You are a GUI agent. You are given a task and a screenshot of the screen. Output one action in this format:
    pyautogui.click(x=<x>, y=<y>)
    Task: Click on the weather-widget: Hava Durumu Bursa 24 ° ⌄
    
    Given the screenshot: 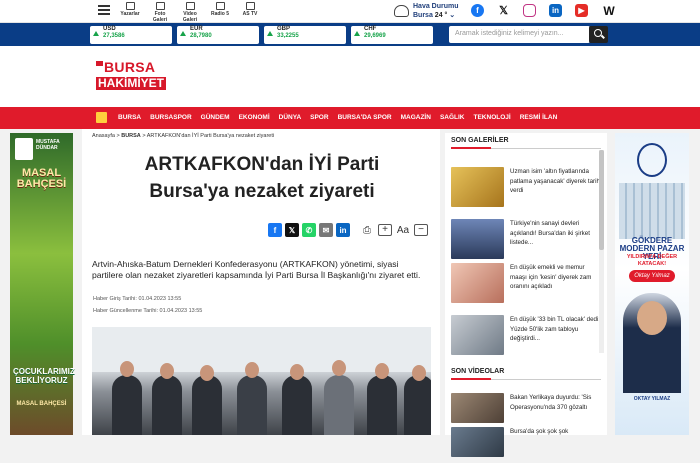 What is the action you would take?
    pyautogui.click(x=426, y=11)
    